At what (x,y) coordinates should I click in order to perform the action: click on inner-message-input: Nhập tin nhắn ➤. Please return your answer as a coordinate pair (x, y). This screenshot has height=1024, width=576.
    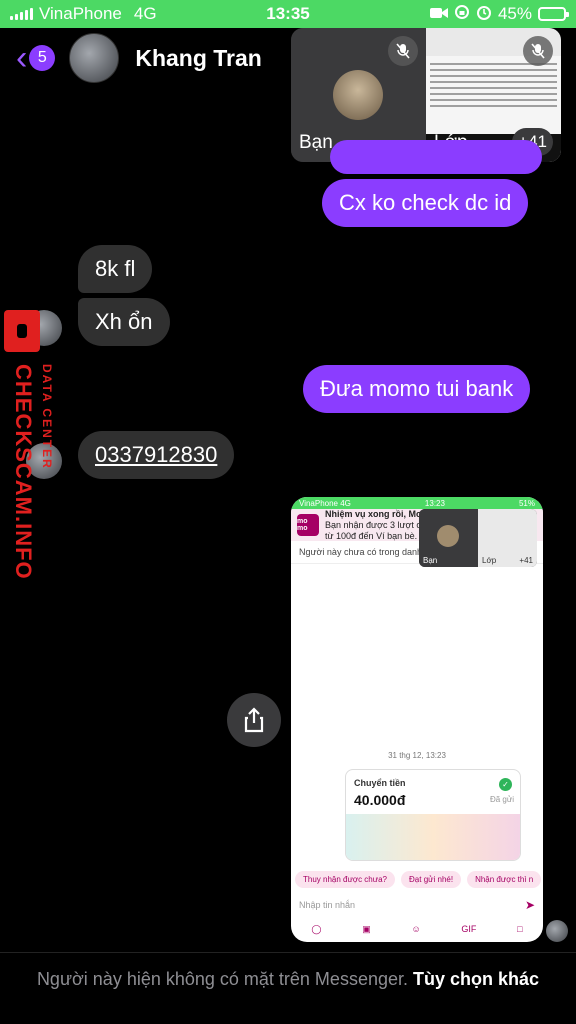
    Looking at the image, I should click on (417, 905).